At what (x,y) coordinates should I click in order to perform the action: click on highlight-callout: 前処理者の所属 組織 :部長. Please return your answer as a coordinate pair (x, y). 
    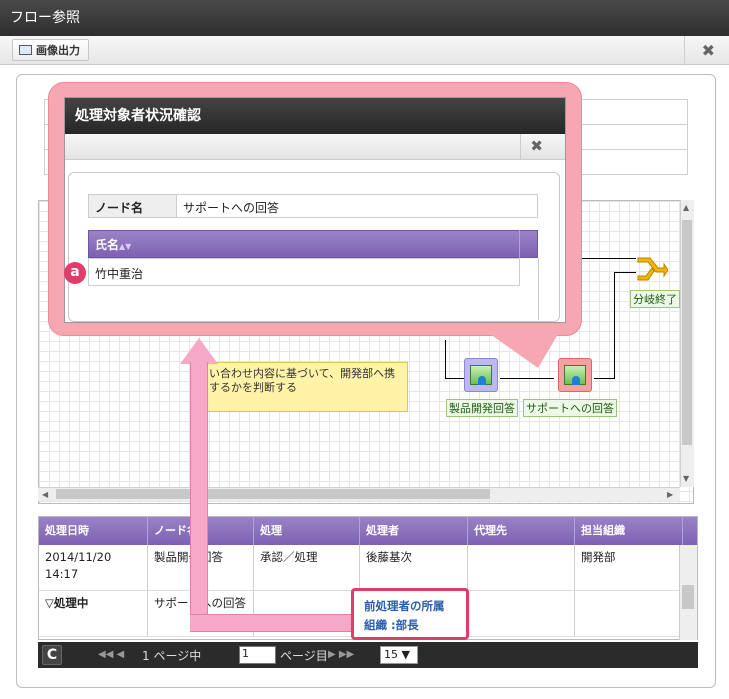
    Looking at the image, I should click on (410, 614).